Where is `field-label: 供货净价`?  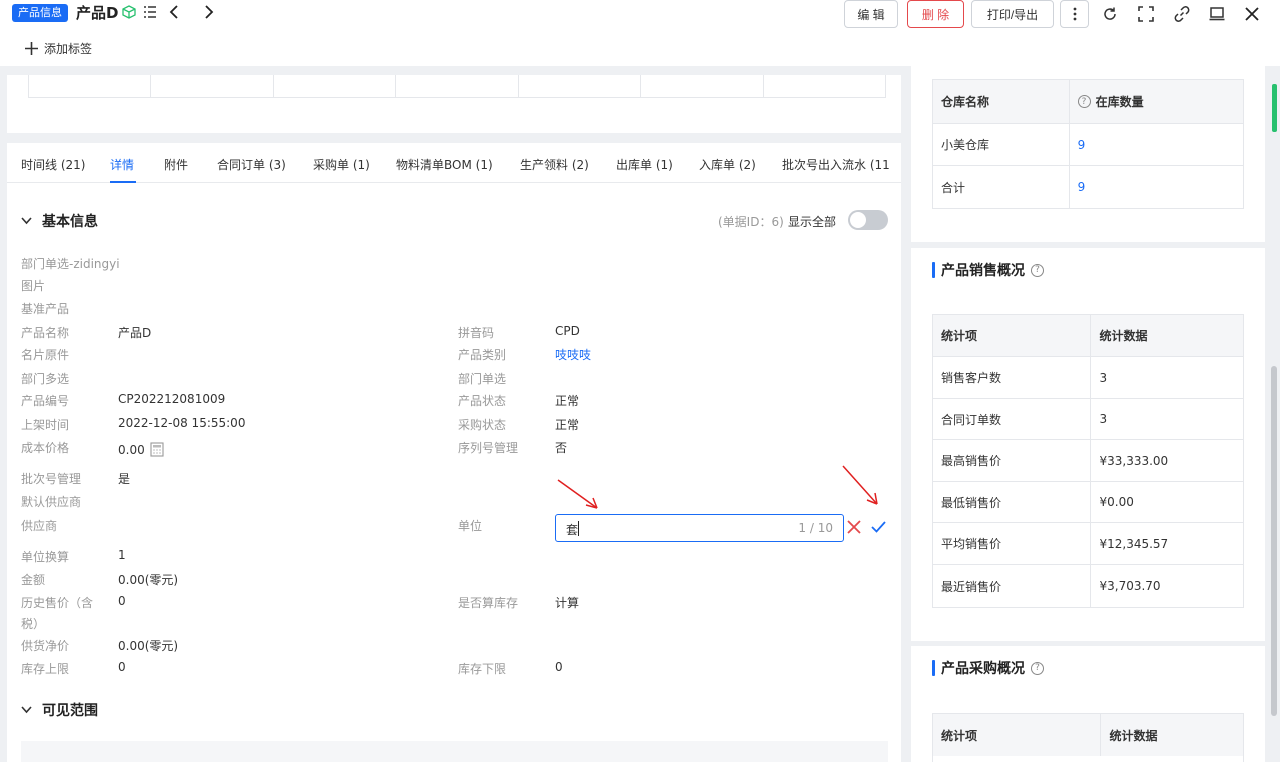 field-label: 供货净价 is located at coordinates (45, 646).